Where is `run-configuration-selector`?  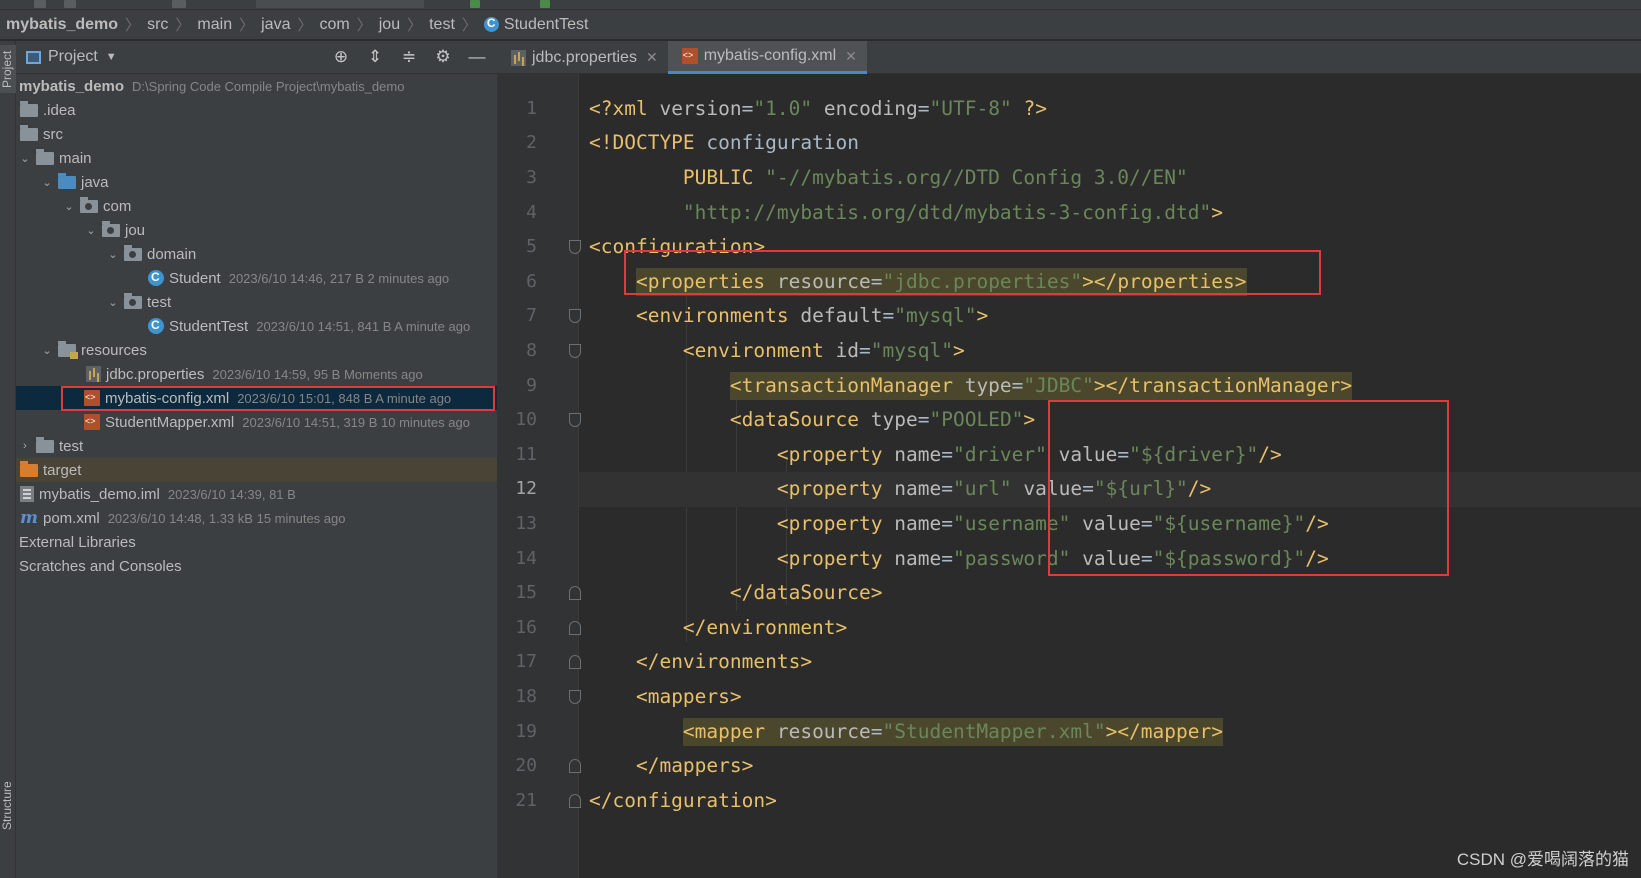
run-configuration-selector is located at coordinates (340, 4).